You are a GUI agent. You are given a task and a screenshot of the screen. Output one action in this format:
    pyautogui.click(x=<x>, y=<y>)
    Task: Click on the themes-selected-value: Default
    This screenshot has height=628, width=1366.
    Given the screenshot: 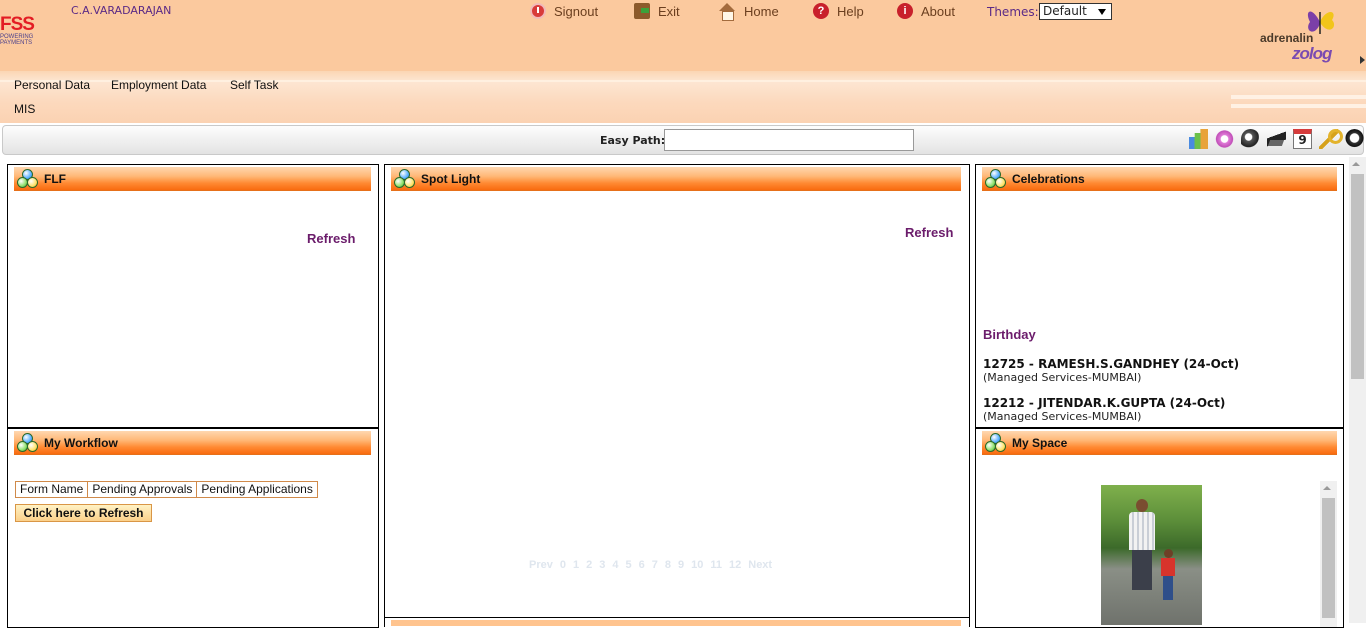 What is the action you would take?
    pyautogui.click(x=1065, y=11)
    